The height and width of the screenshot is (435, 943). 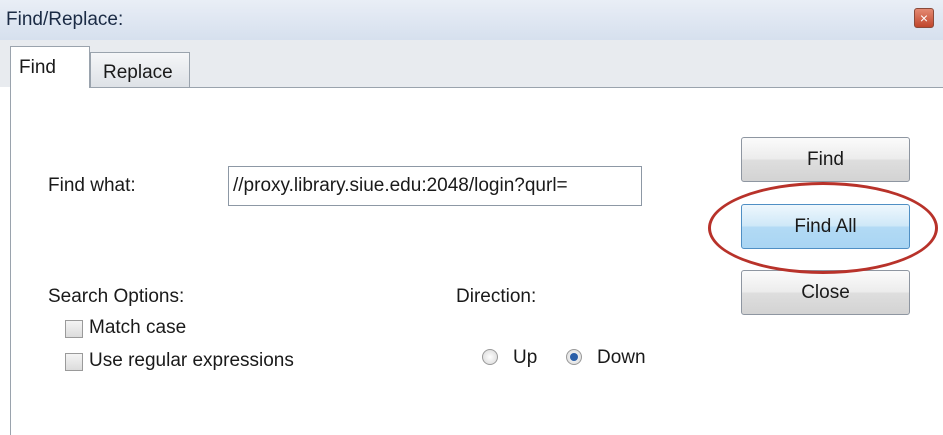 I want to click on regex-checkbox, so click(x=74, y=362).